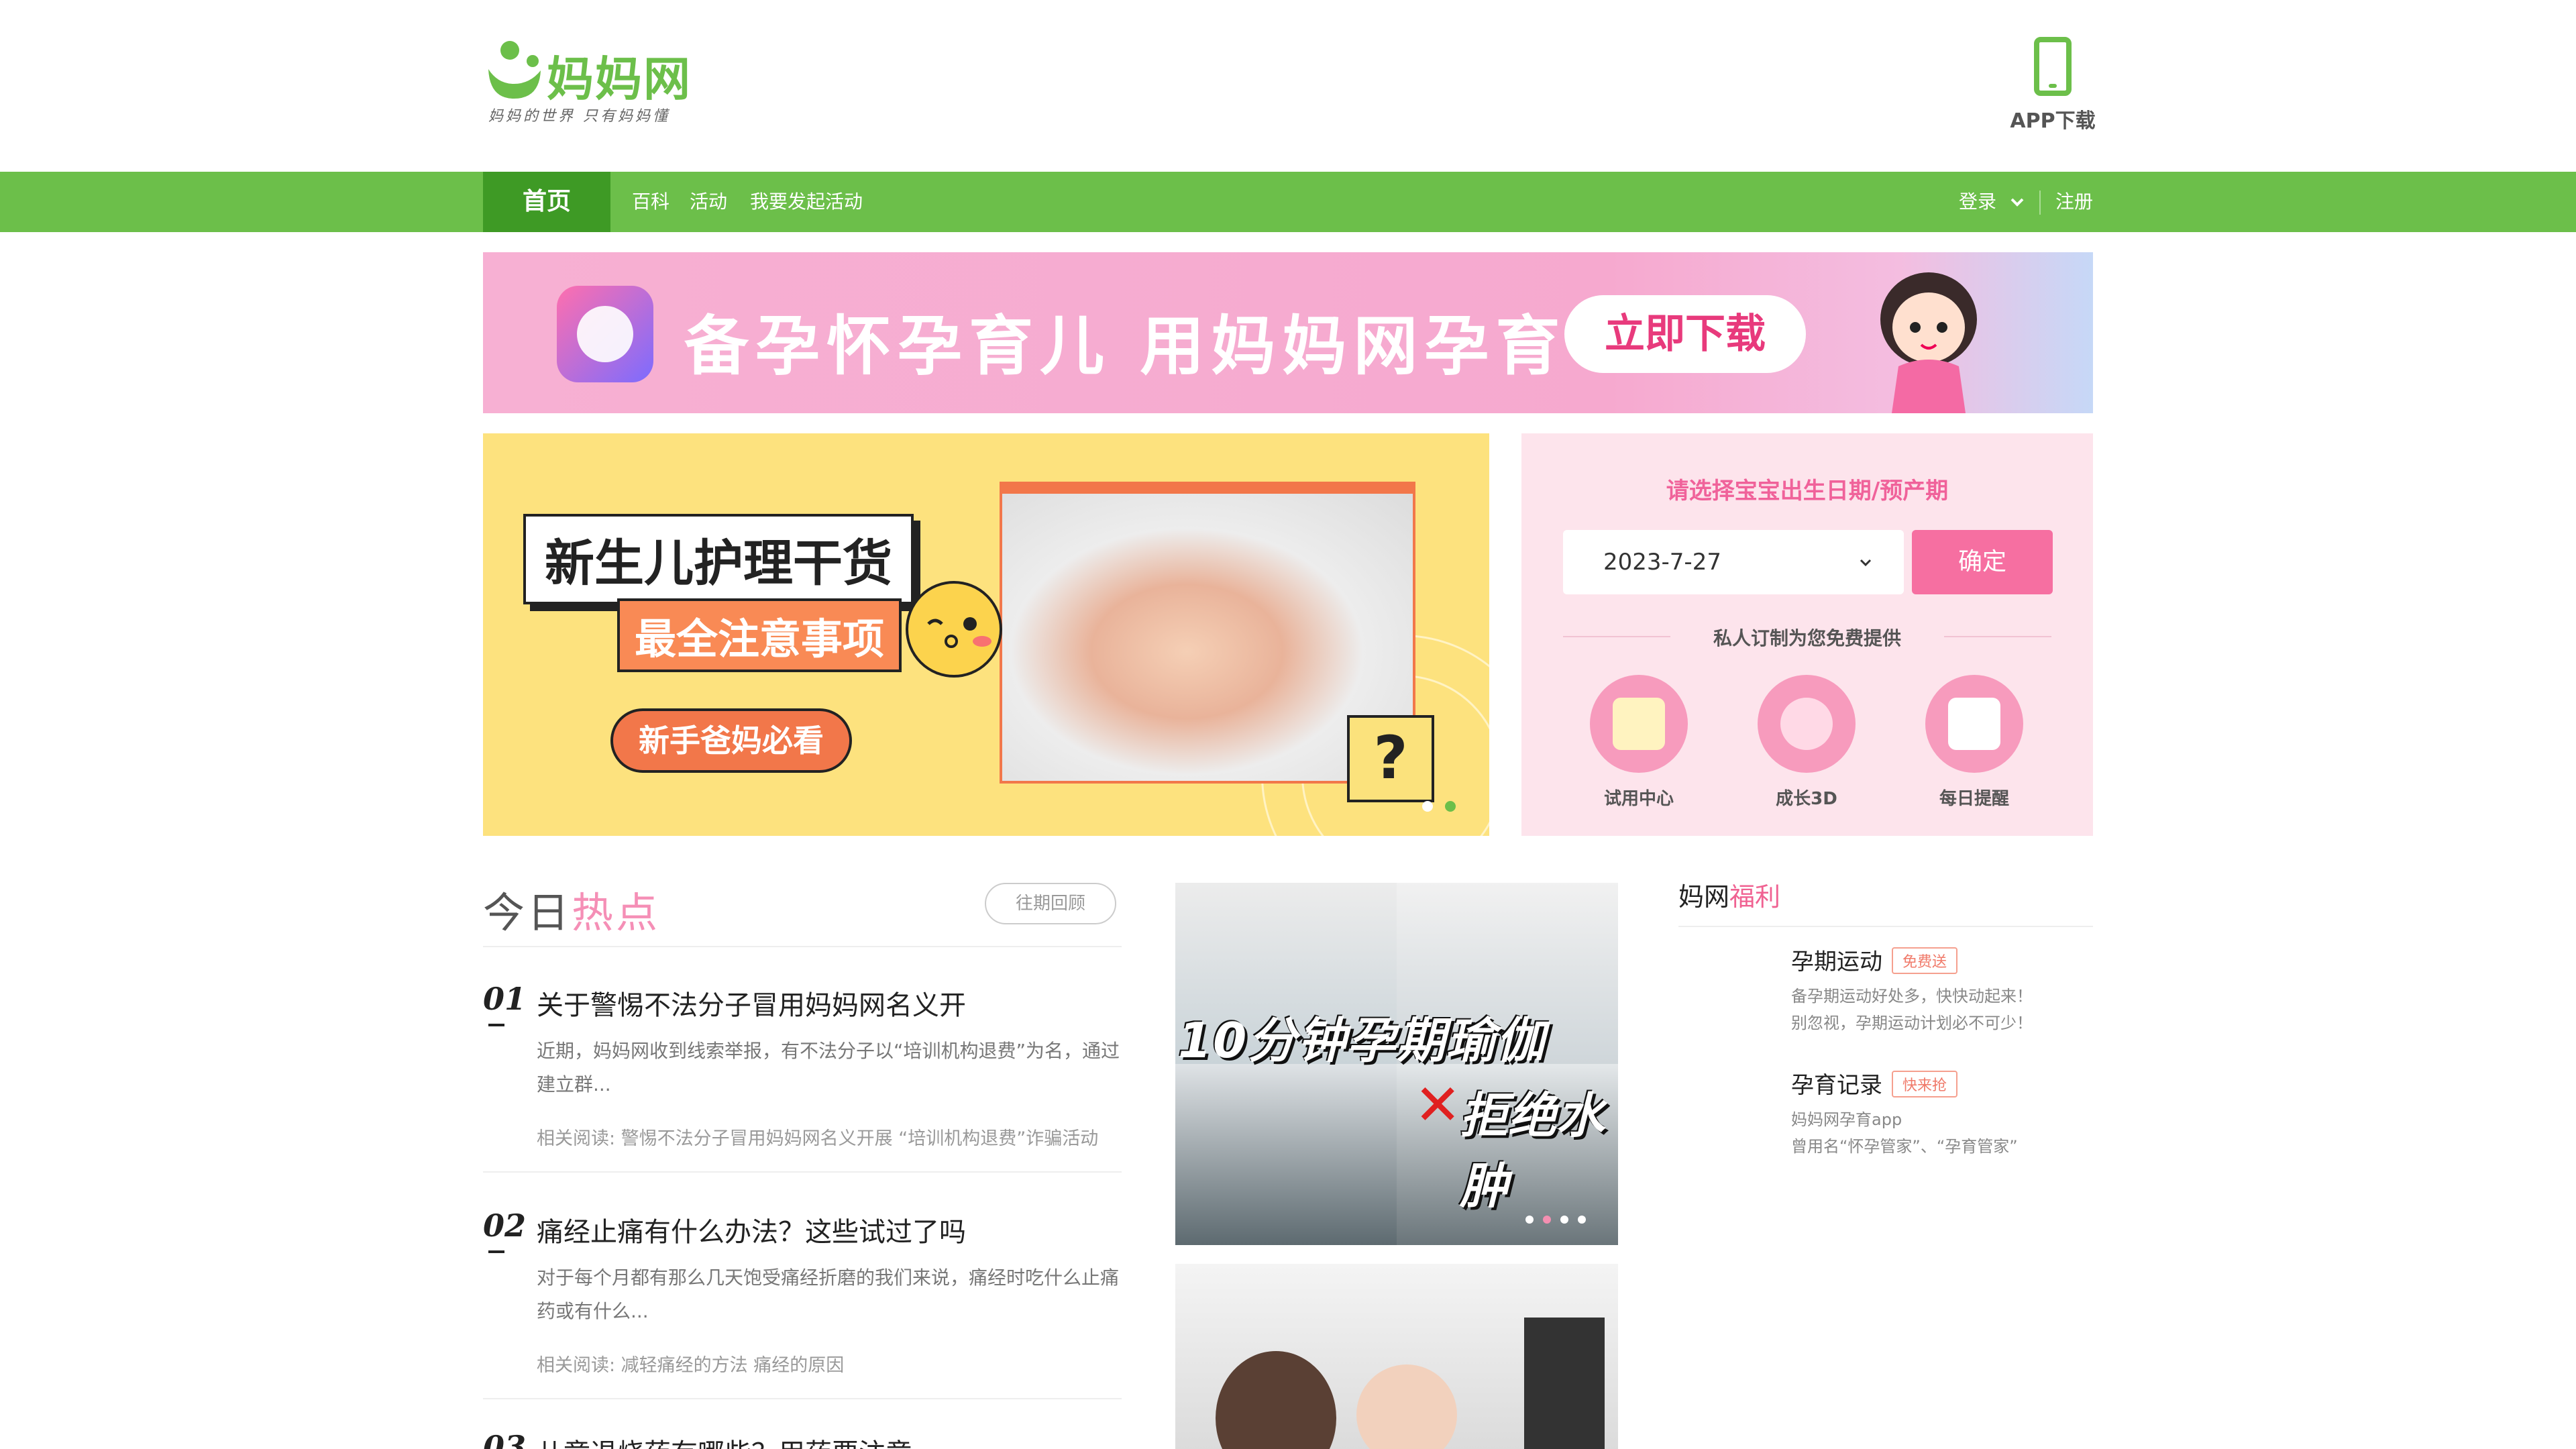  What do you see at coordinates (1807, 724) in the screenshot?
I see `fetus-icon` at bounding box center [1807, 724].